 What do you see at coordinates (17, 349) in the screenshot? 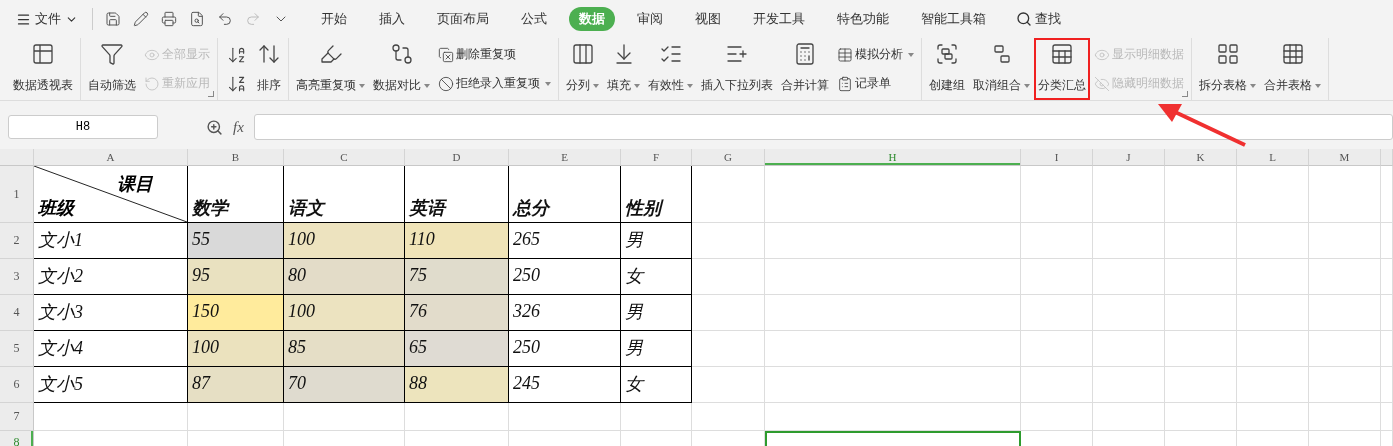
I see `row-header: 5` at bounding box center [17, 349].